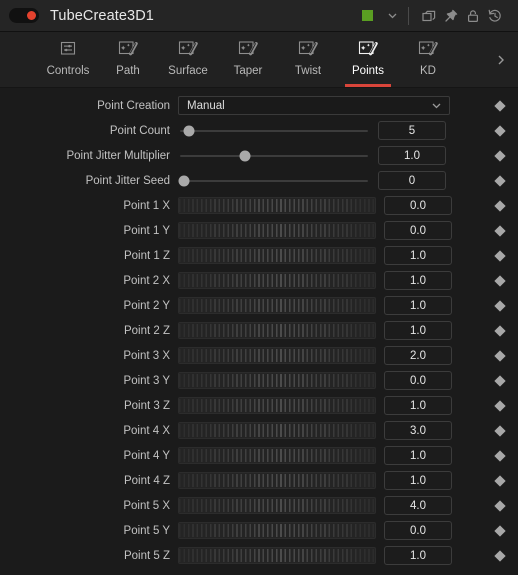  Describe the element at coordinates (24, 15) in the screenshot. I see `node-enable-toggle` at that location.